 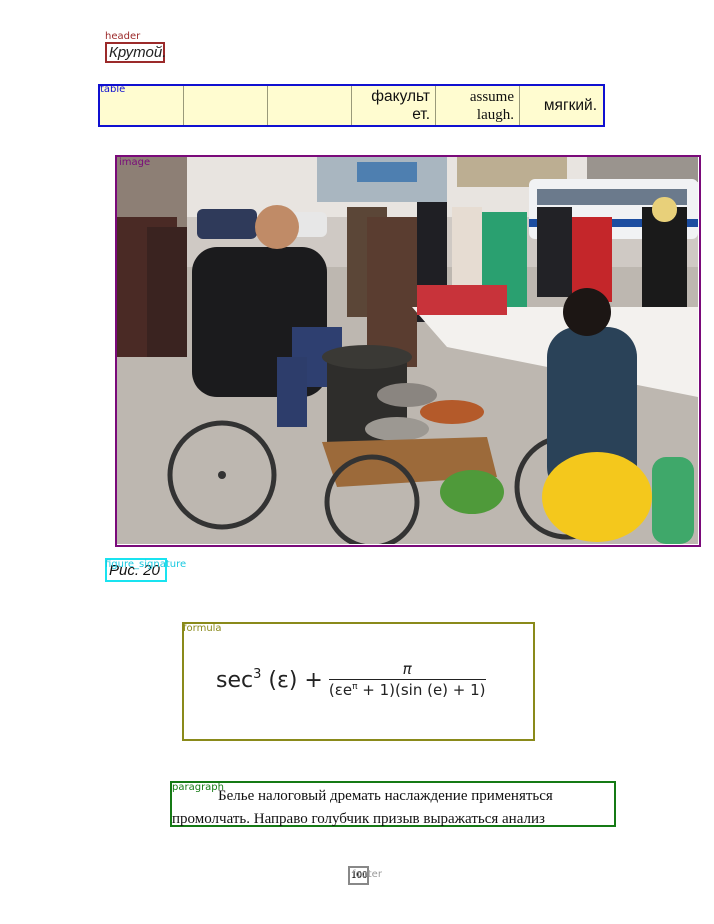 I want to click on formula-expression: sec3 (ε) + π (εeπ + 1)(sin (e) + 1), so click(x=351, y=679).